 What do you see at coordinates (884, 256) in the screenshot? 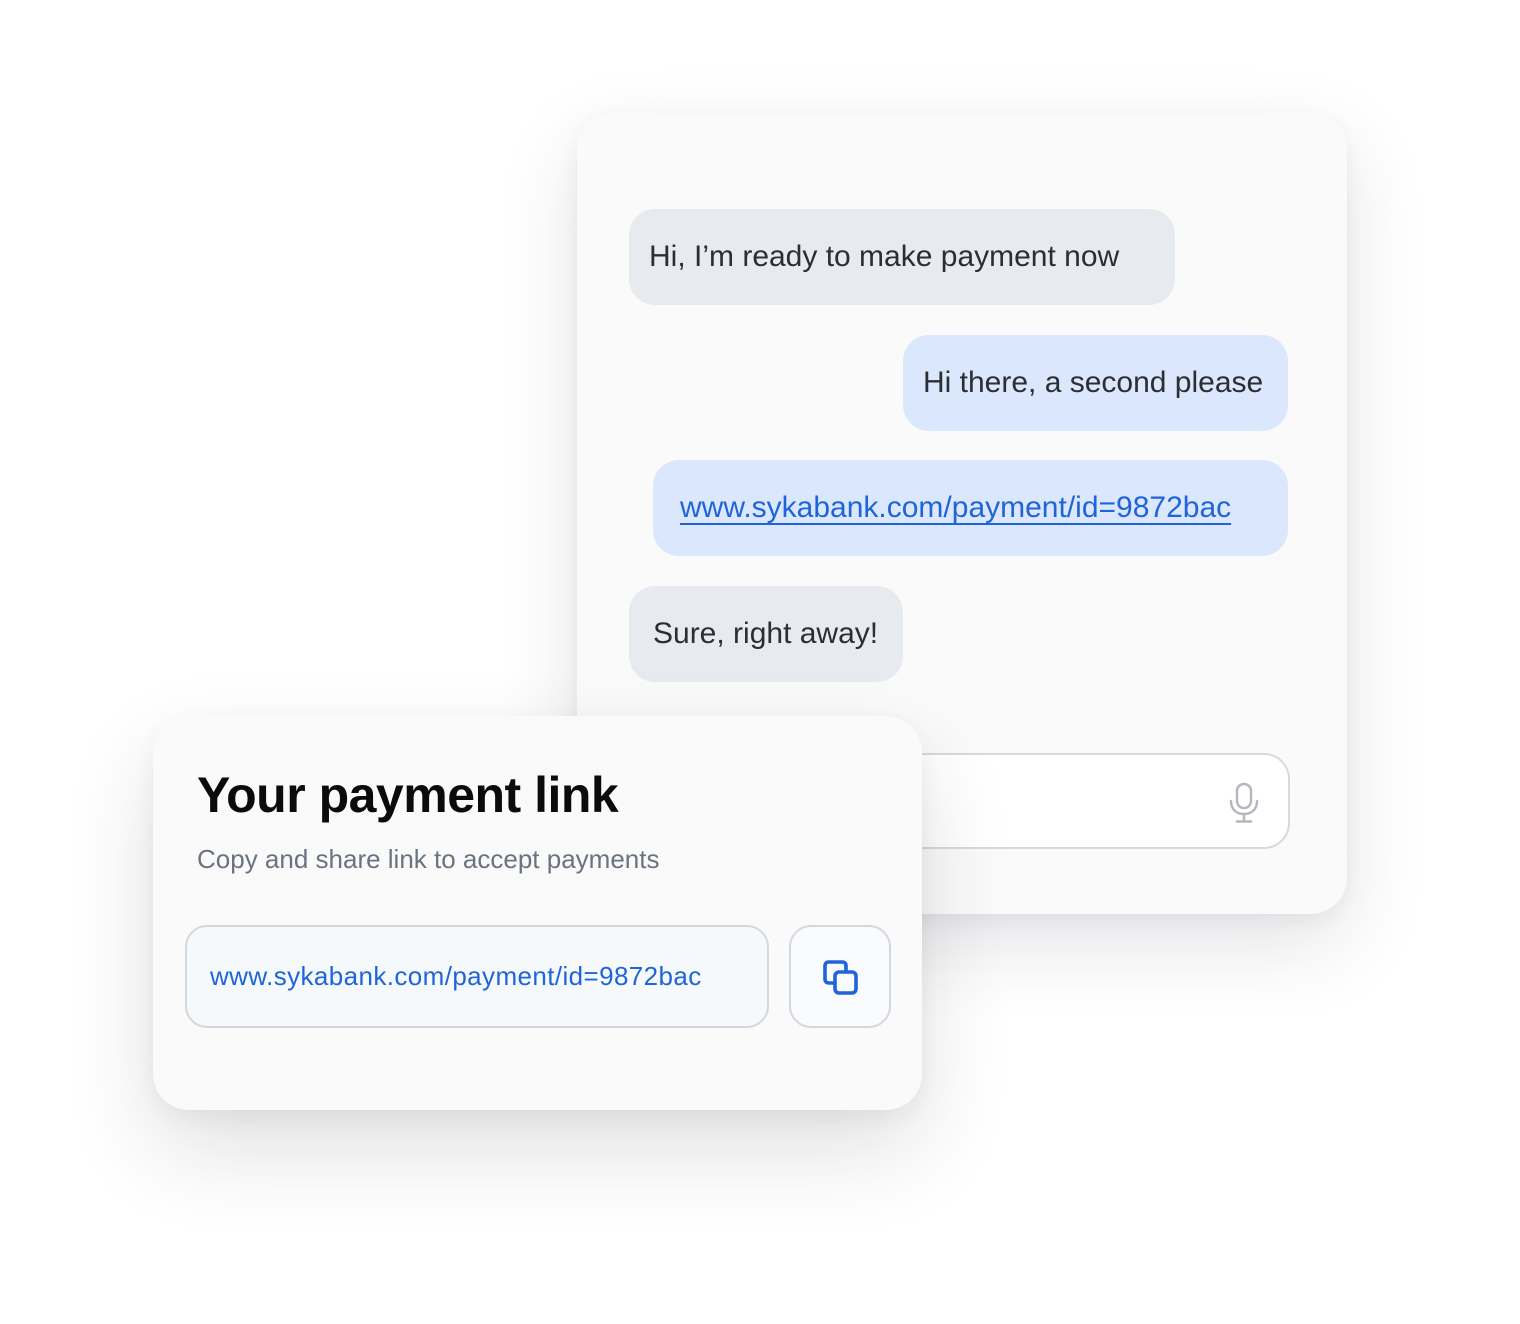
I see `message-text: Hi, I’m ready to make payment now` at bounding box center [884, 256].